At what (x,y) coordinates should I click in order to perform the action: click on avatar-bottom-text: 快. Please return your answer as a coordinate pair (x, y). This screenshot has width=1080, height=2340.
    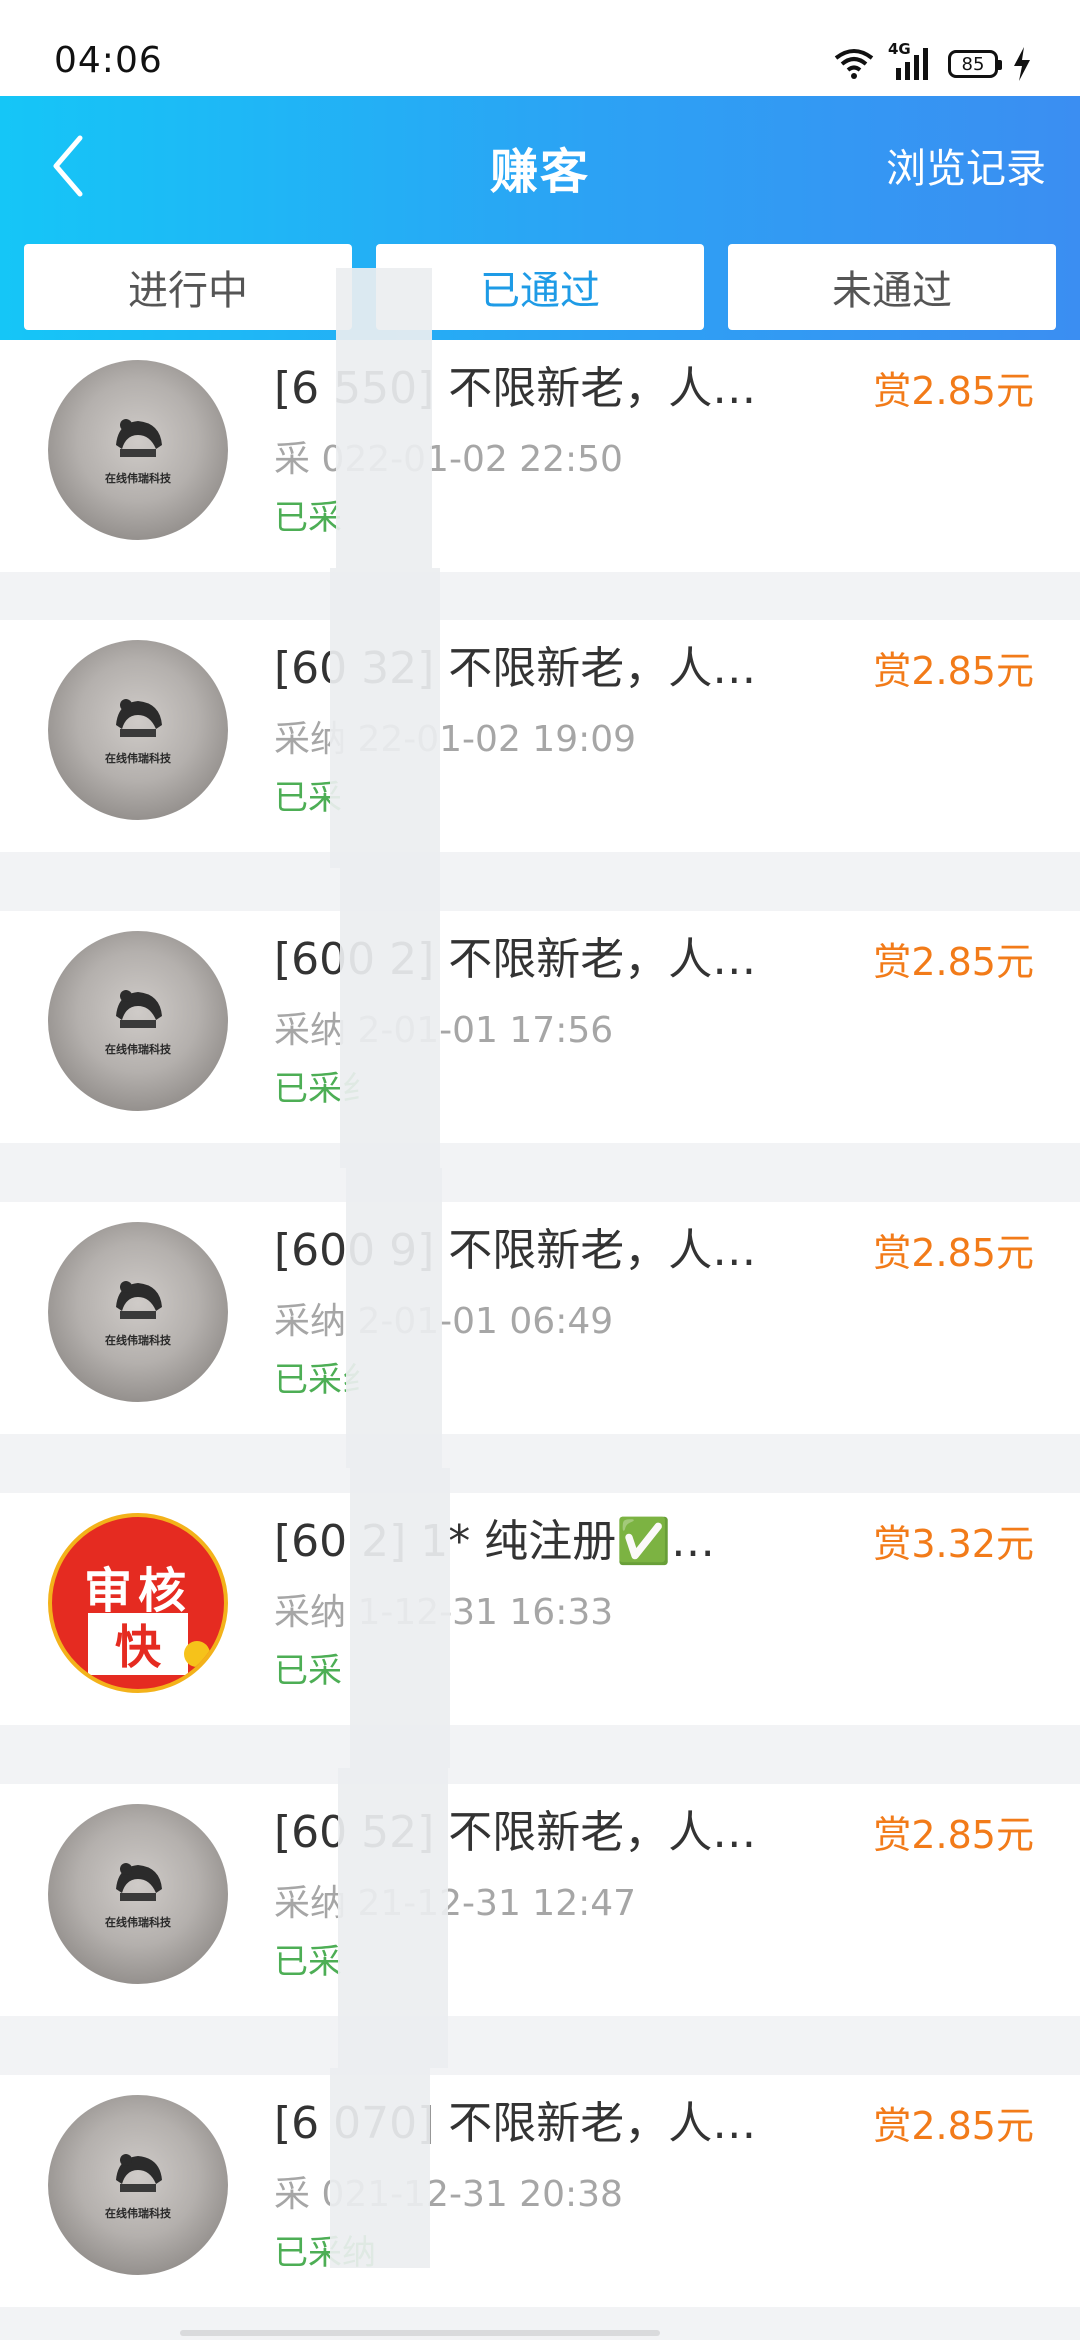
    Looking at the image, I should click on (138, 1644).